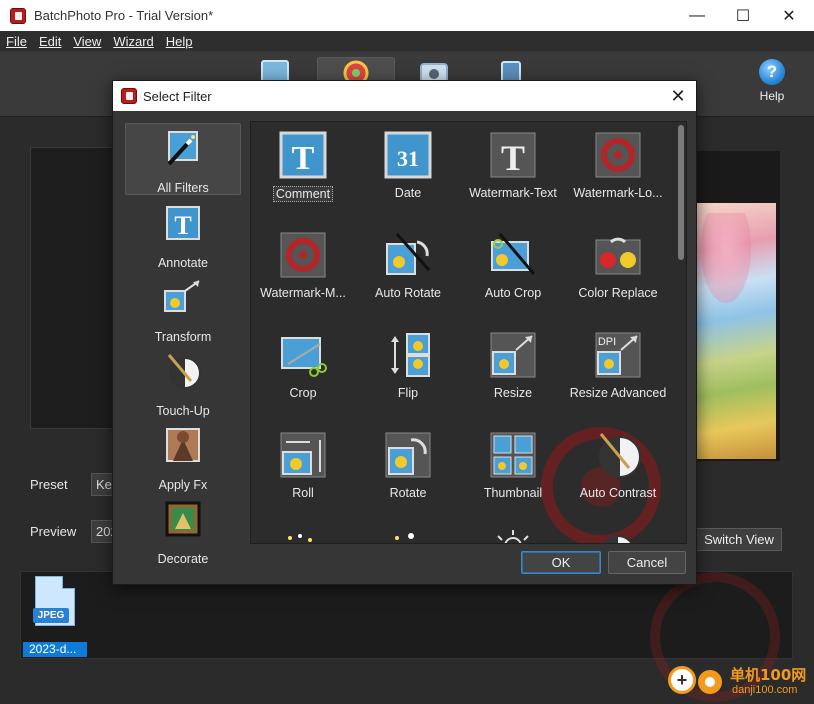 This screenshot has height=704, width=814. I want to click on dialog-close-button: ✕, so click(678, 96).